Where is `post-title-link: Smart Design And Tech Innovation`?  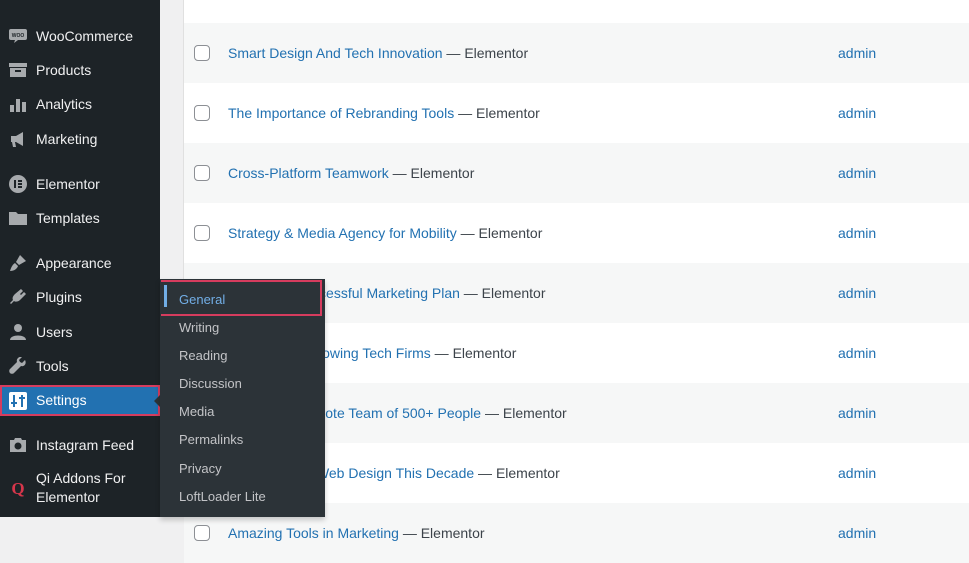 post-title-link: Smart Design And Tech Innovation is located at coordinates (335, 53).